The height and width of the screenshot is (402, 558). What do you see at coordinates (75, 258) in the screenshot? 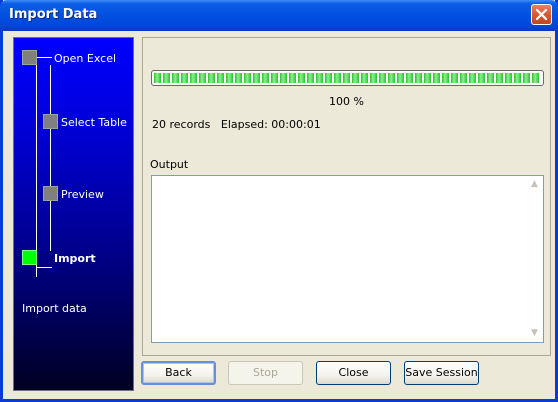
I see `step-label-import: Import` at bounding box center [75, 258].